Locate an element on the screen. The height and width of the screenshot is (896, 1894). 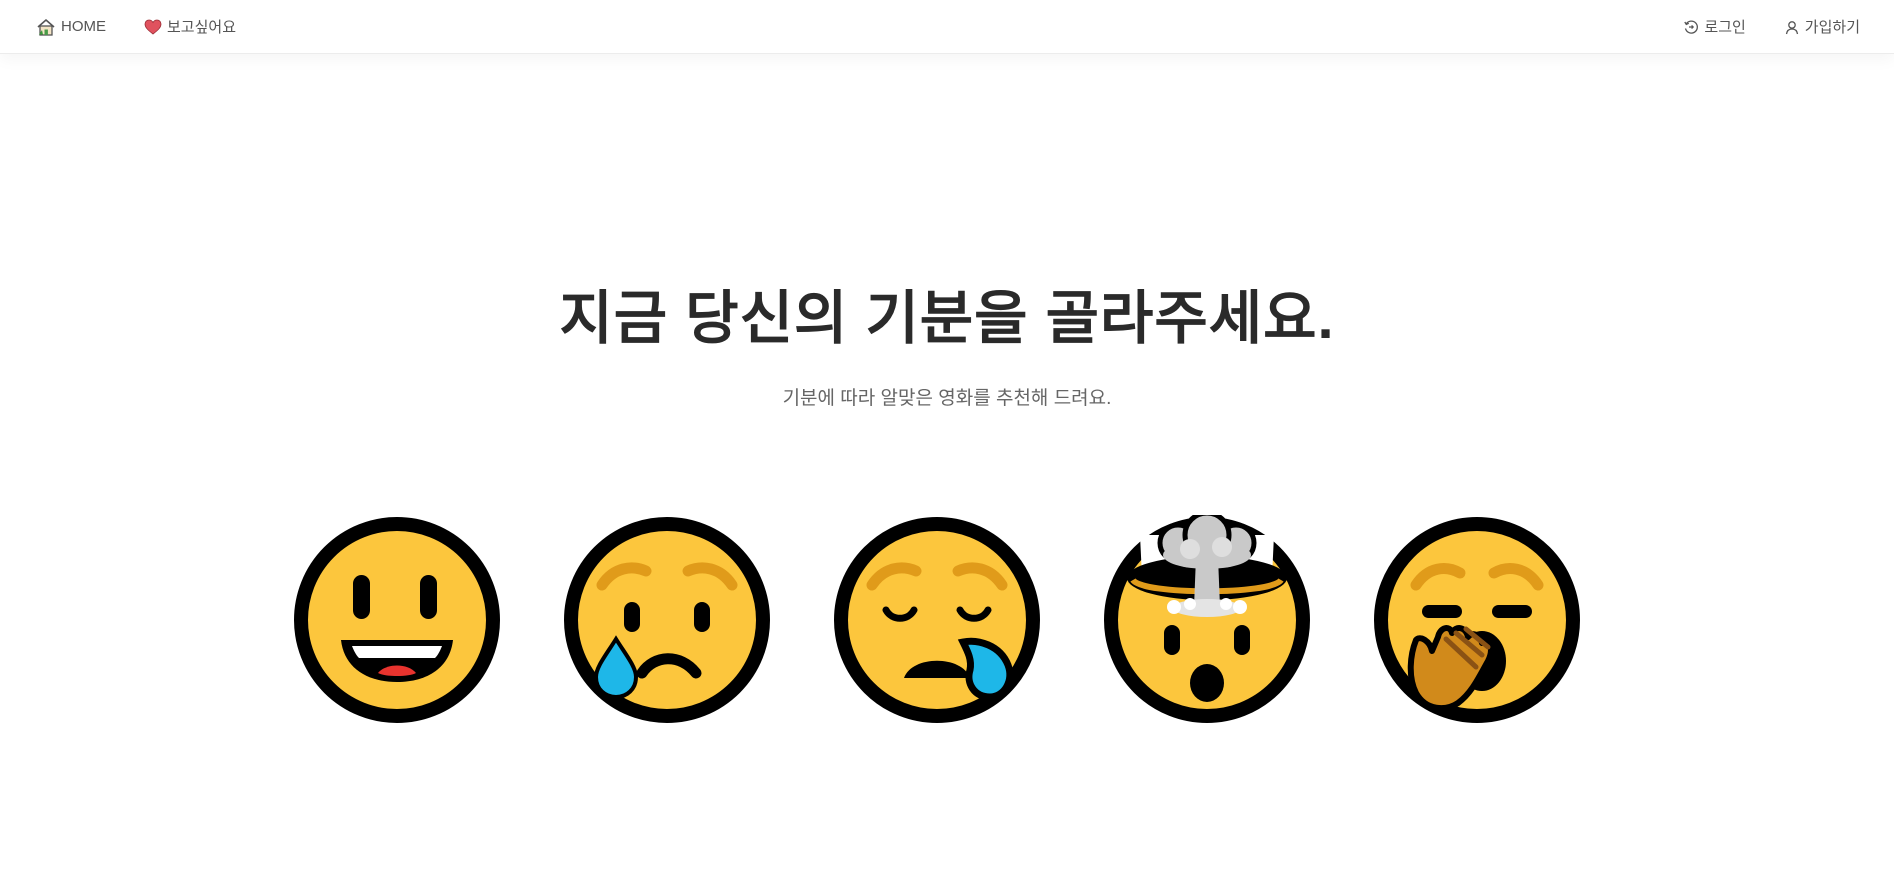
nav-left-group: HOME 보고싶어요 is located at coordinates (155, 26).